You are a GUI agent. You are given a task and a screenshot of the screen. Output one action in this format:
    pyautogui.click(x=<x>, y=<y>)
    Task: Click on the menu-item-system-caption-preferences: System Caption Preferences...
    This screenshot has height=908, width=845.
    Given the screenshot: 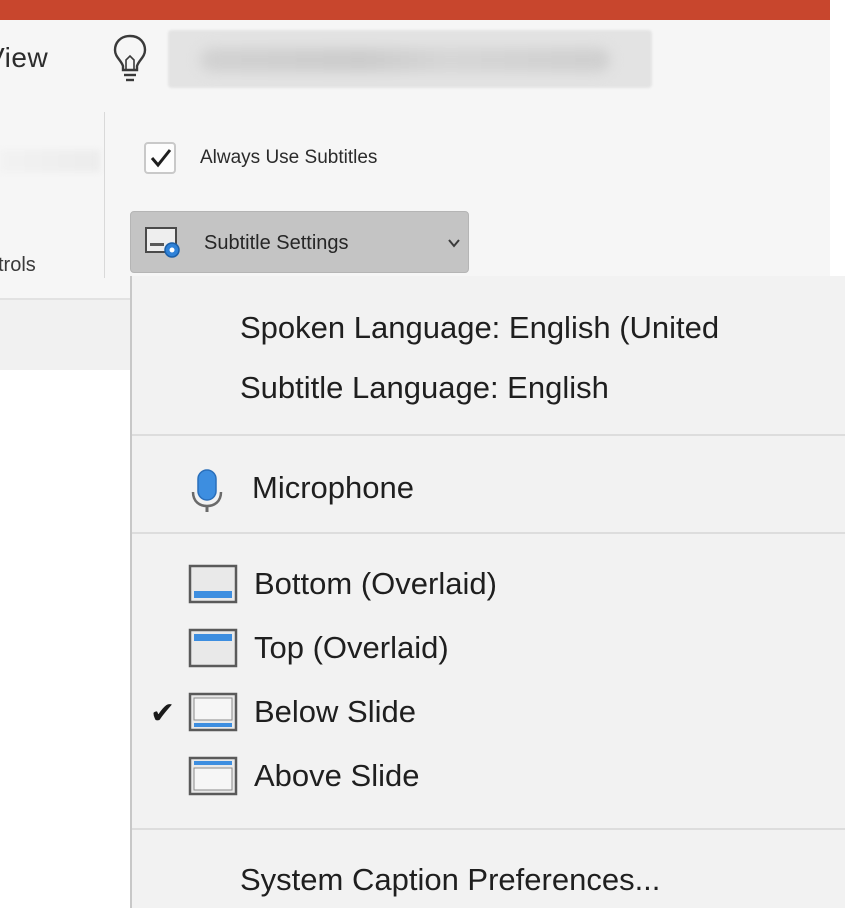 What is the action you would take?
    pyautogui.click(x=488, y=878)
    